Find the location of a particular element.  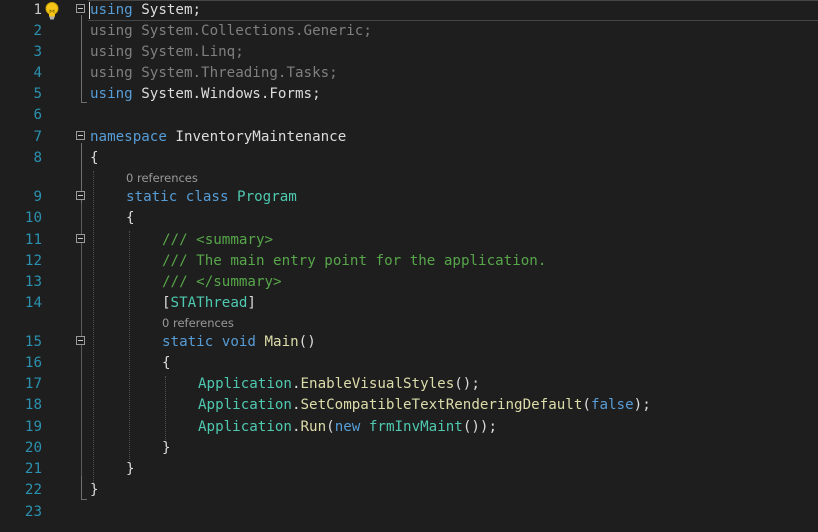

line-number: 23 is located at coordinates (33, 512).